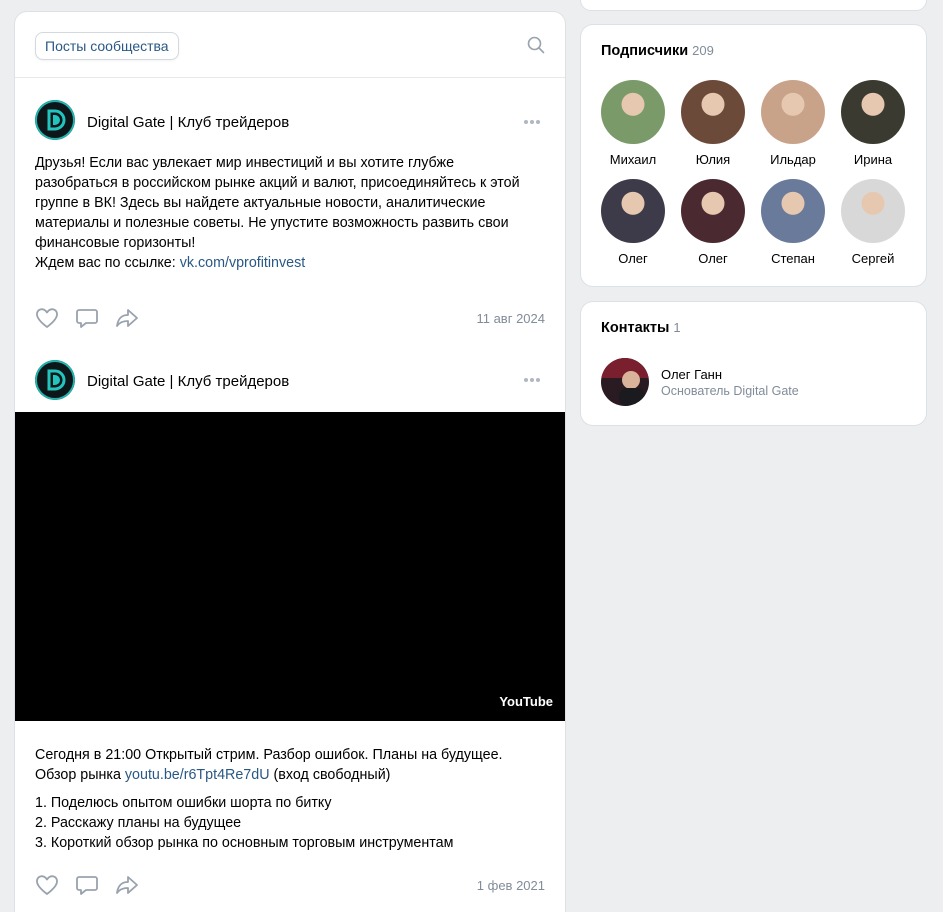  I want to click on contacts-title: Контакты 1, so click(641, 328).